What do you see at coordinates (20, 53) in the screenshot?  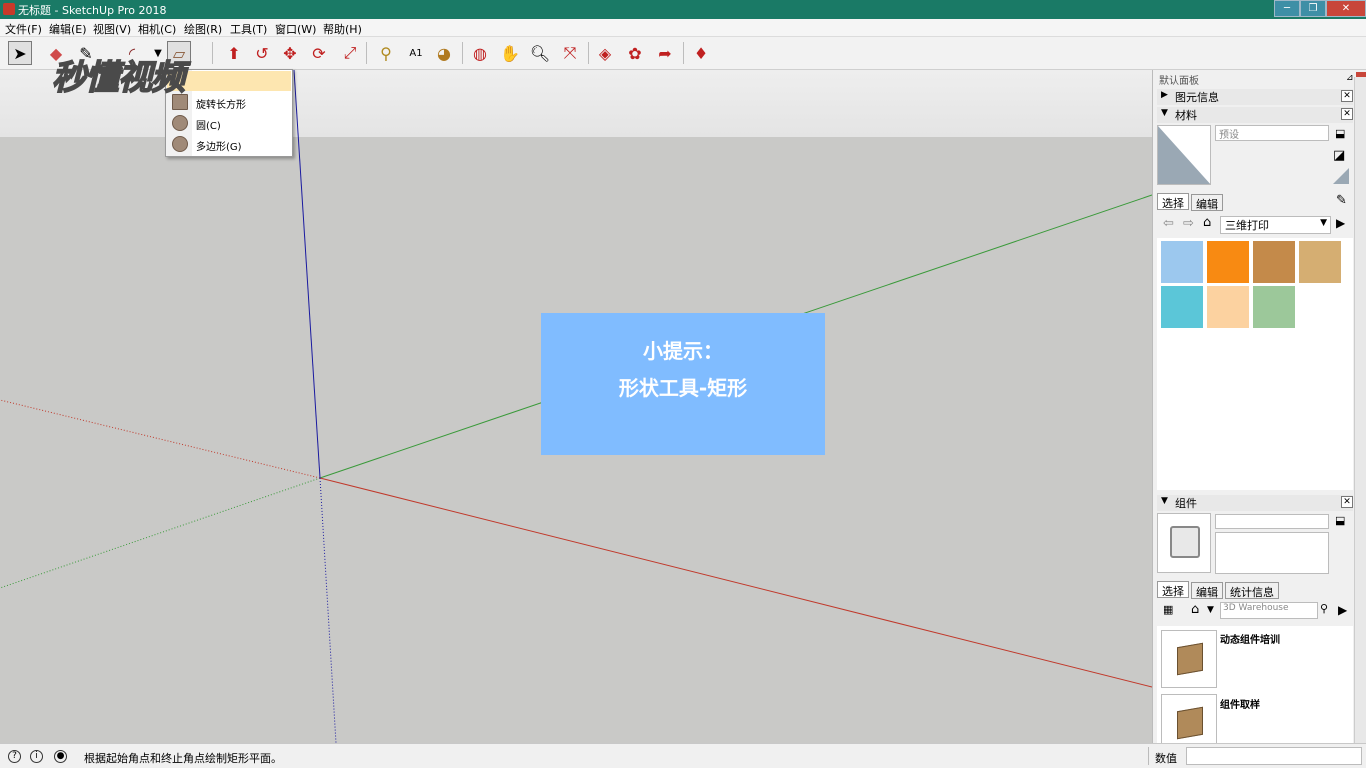 I see `select-tool-icon: ➤` at bounding box center [20, 53].